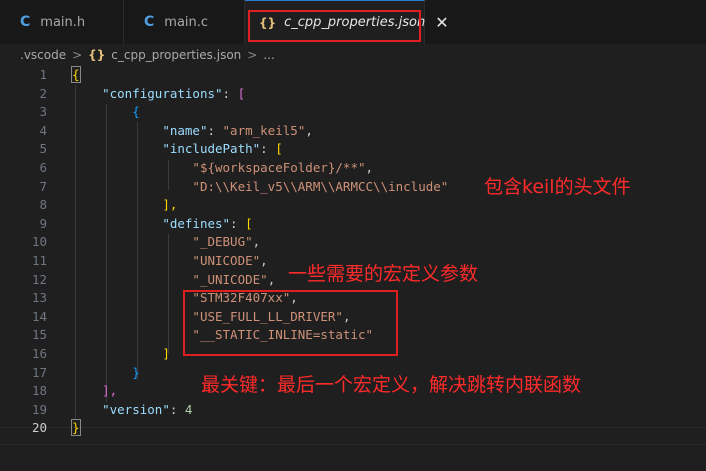  I want to click on code-line: 4 "name": "arm_keil5",, so click(353, 131).